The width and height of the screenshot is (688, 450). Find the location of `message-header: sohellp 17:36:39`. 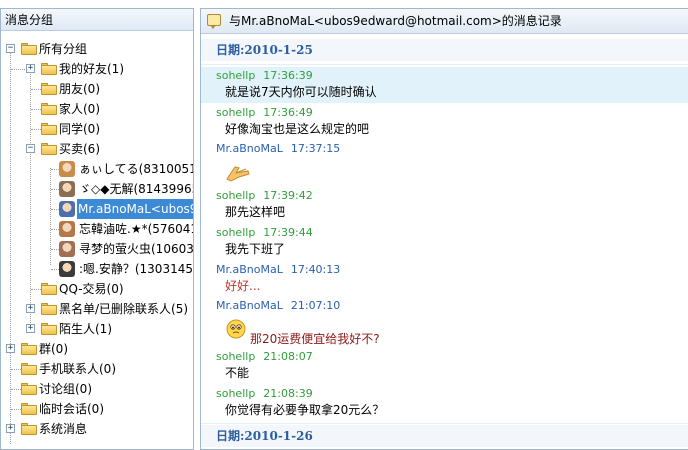

message-header: sohellp 17:36:39 is located at coordinates (264, 76).